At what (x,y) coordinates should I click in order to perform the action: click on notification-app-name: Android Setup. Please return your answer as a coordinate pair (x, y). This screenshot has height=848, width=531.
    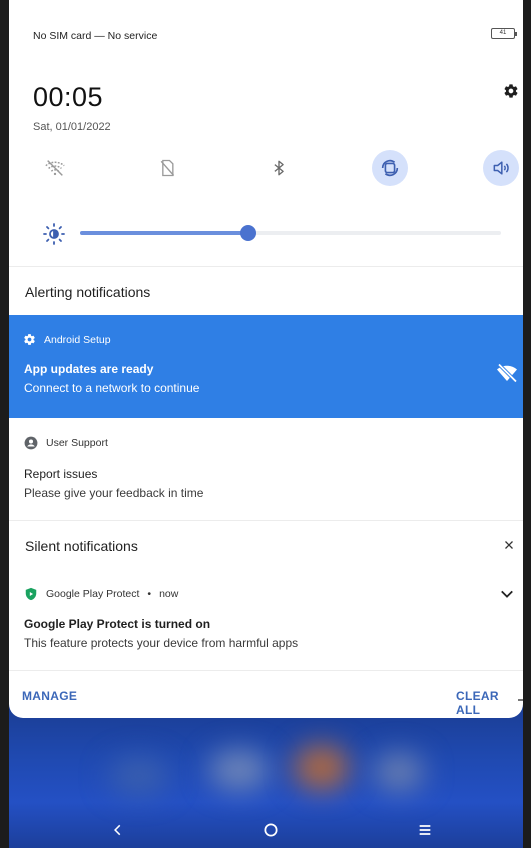
    Looking at the image, I should click on (77, 339).